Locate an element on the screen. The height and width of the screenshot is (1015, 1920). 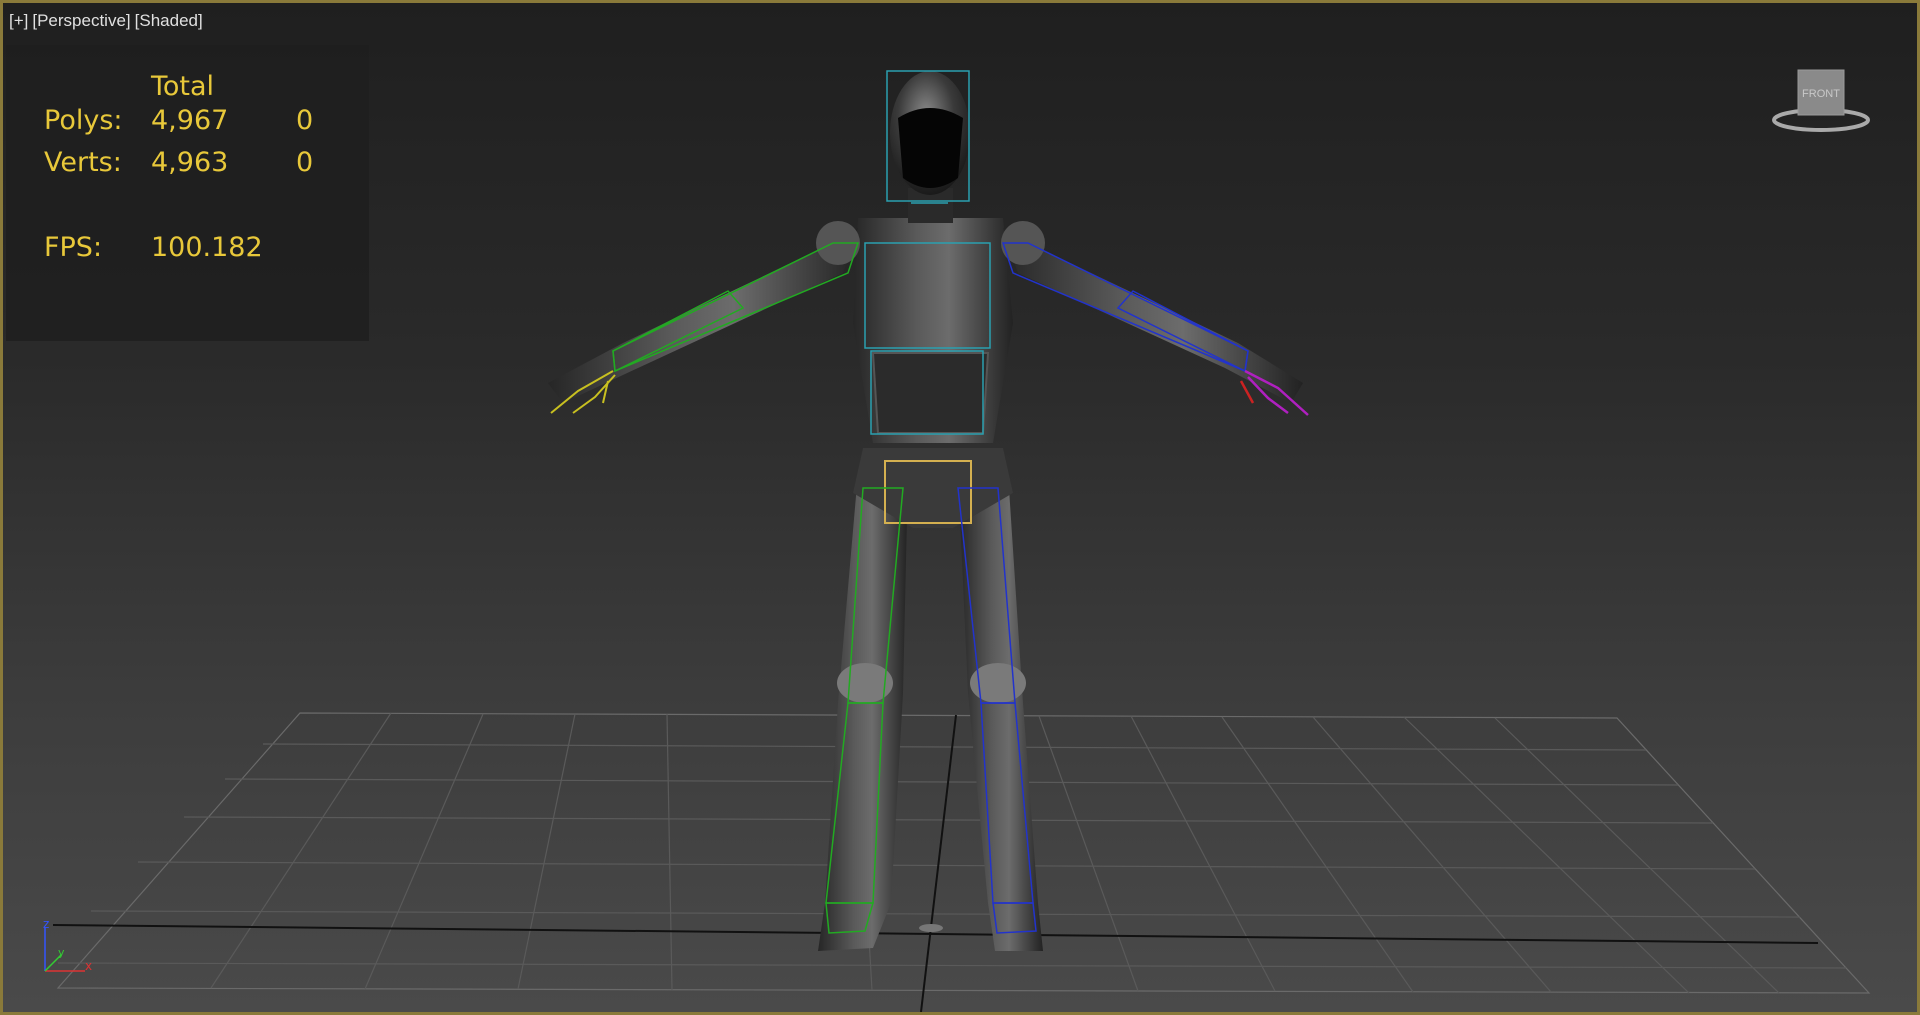
axis-y-label: y is located at coordinates (61, 952).